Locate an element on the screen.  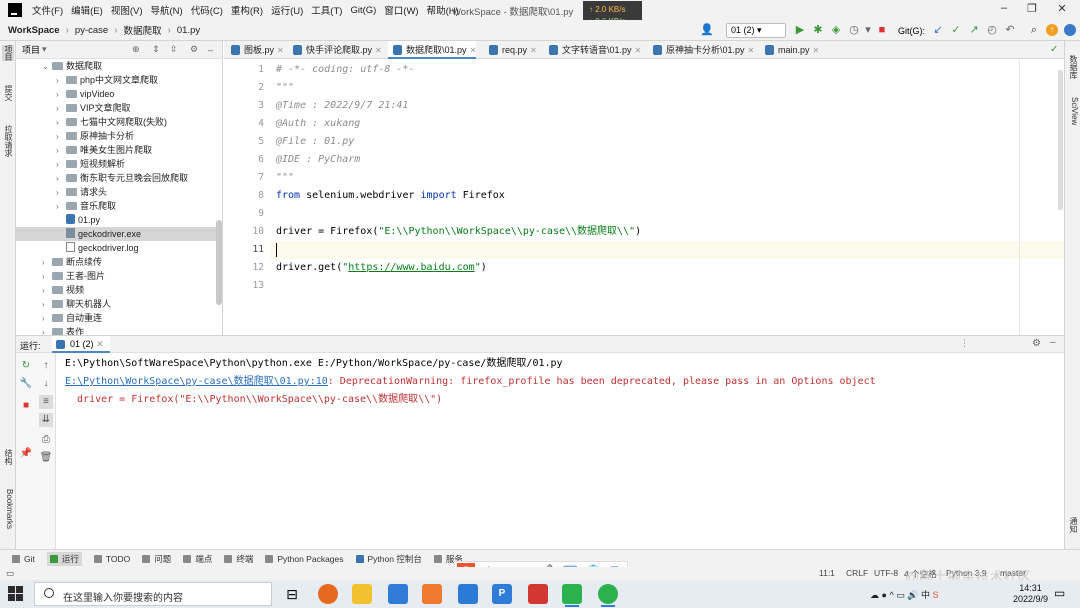
vscode-icon is located at coordinates (468, 594).